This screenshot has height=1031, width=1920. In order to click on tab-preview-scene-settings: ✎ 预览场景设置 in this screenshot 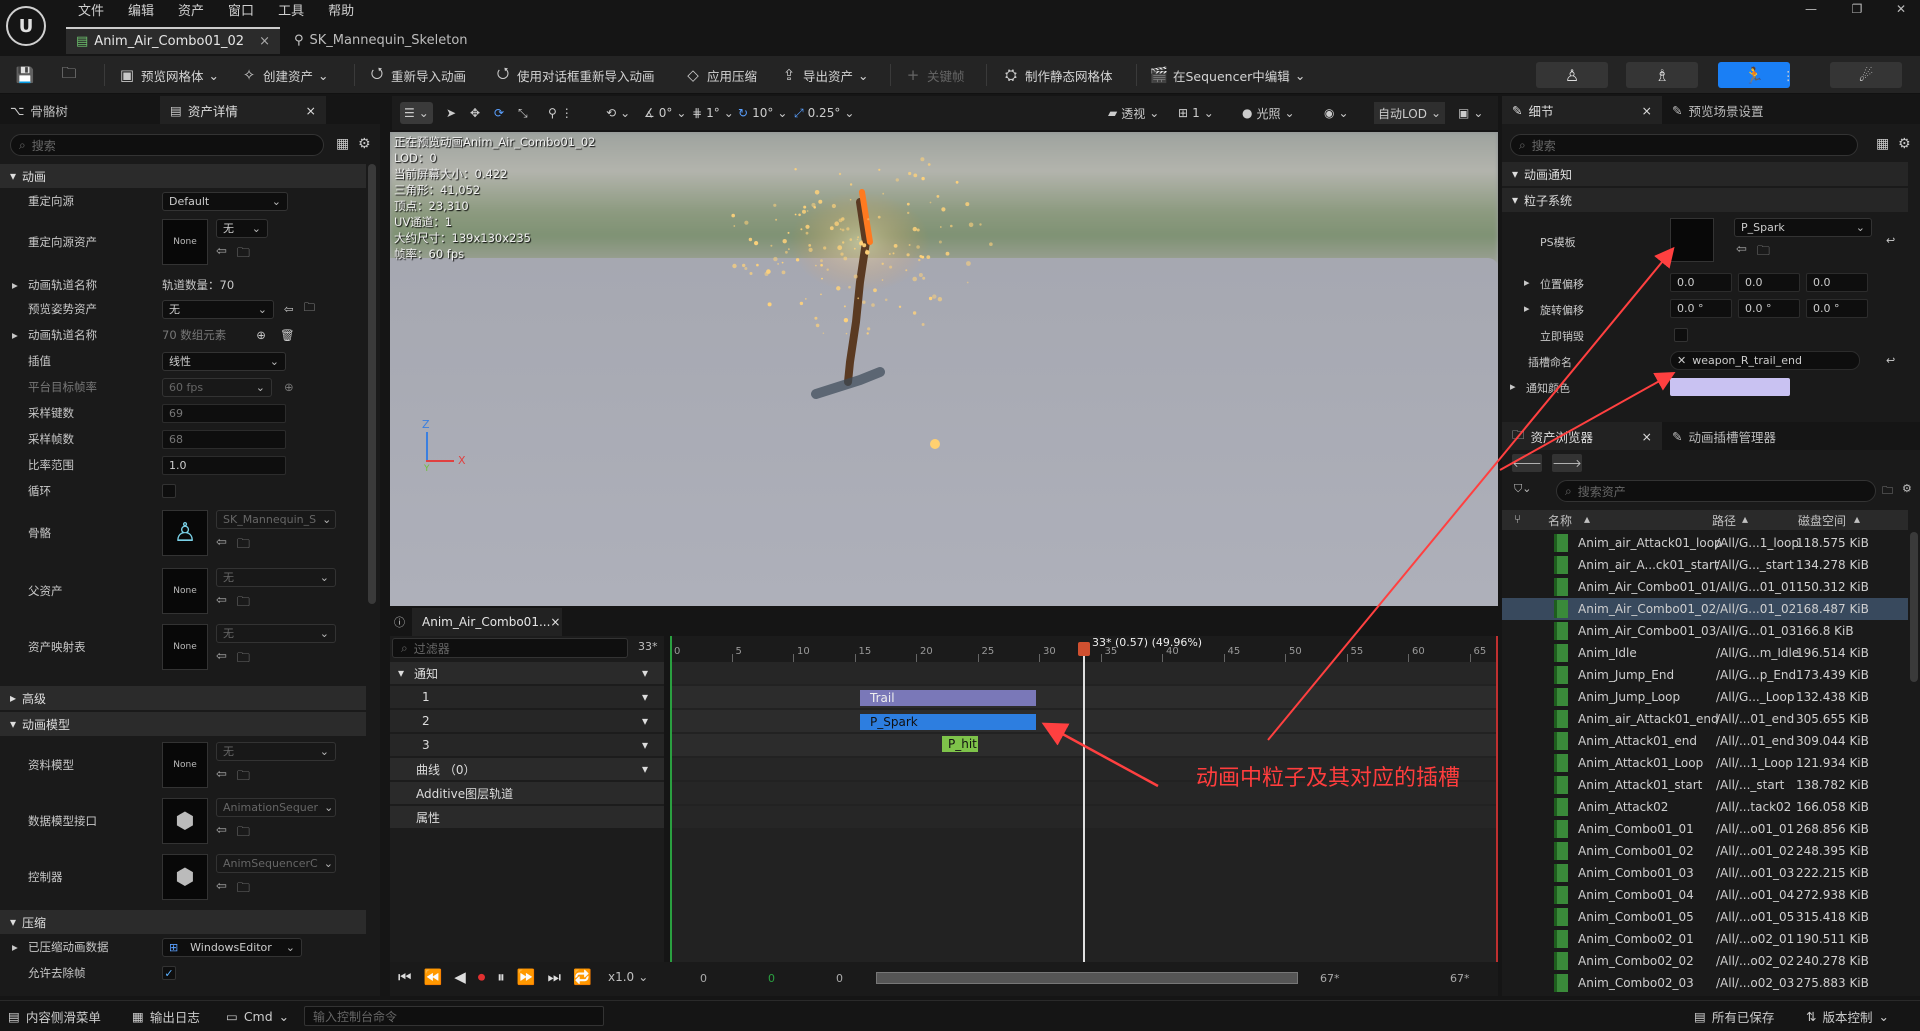, I will do `click(1752, 110)`.